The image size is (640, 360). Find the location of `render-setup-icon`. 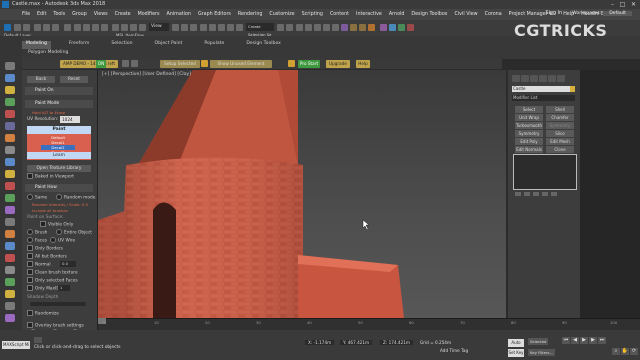

render-setup-icon is located at coordinates (353, 27).